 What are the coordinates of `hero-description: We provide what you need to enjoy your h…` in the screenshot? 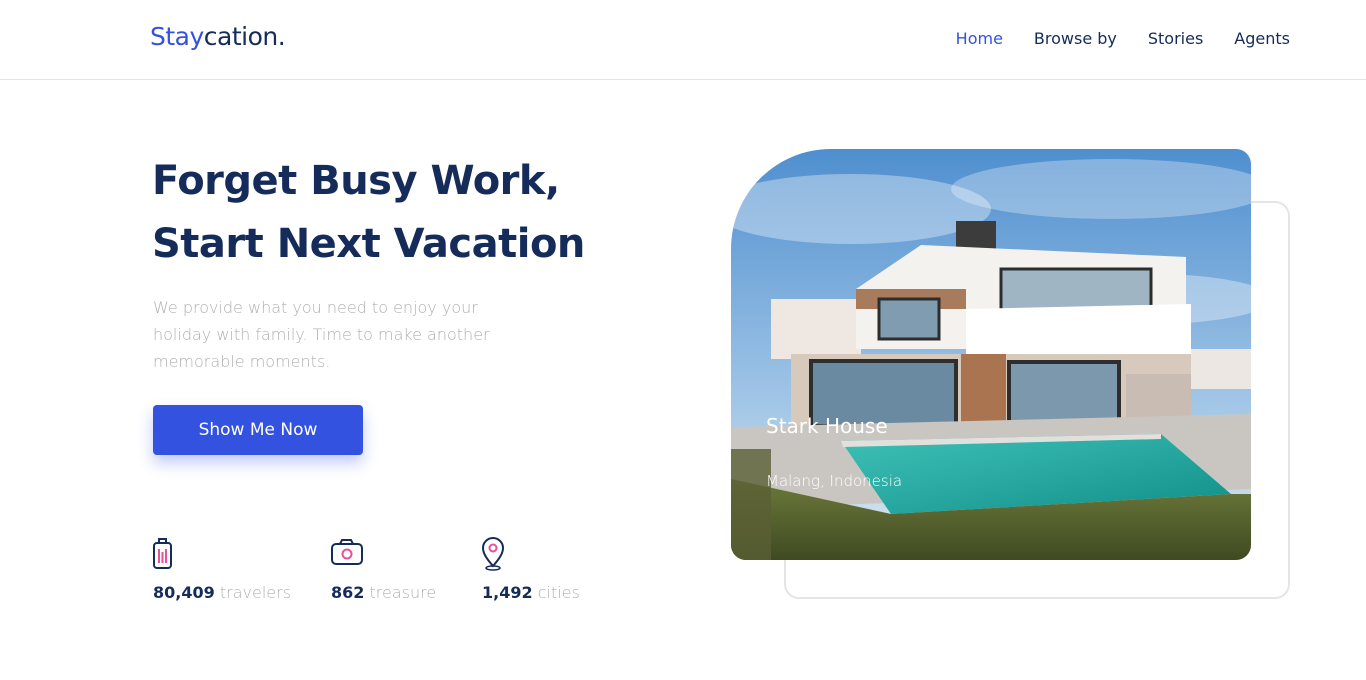 It's located at (321, 334).